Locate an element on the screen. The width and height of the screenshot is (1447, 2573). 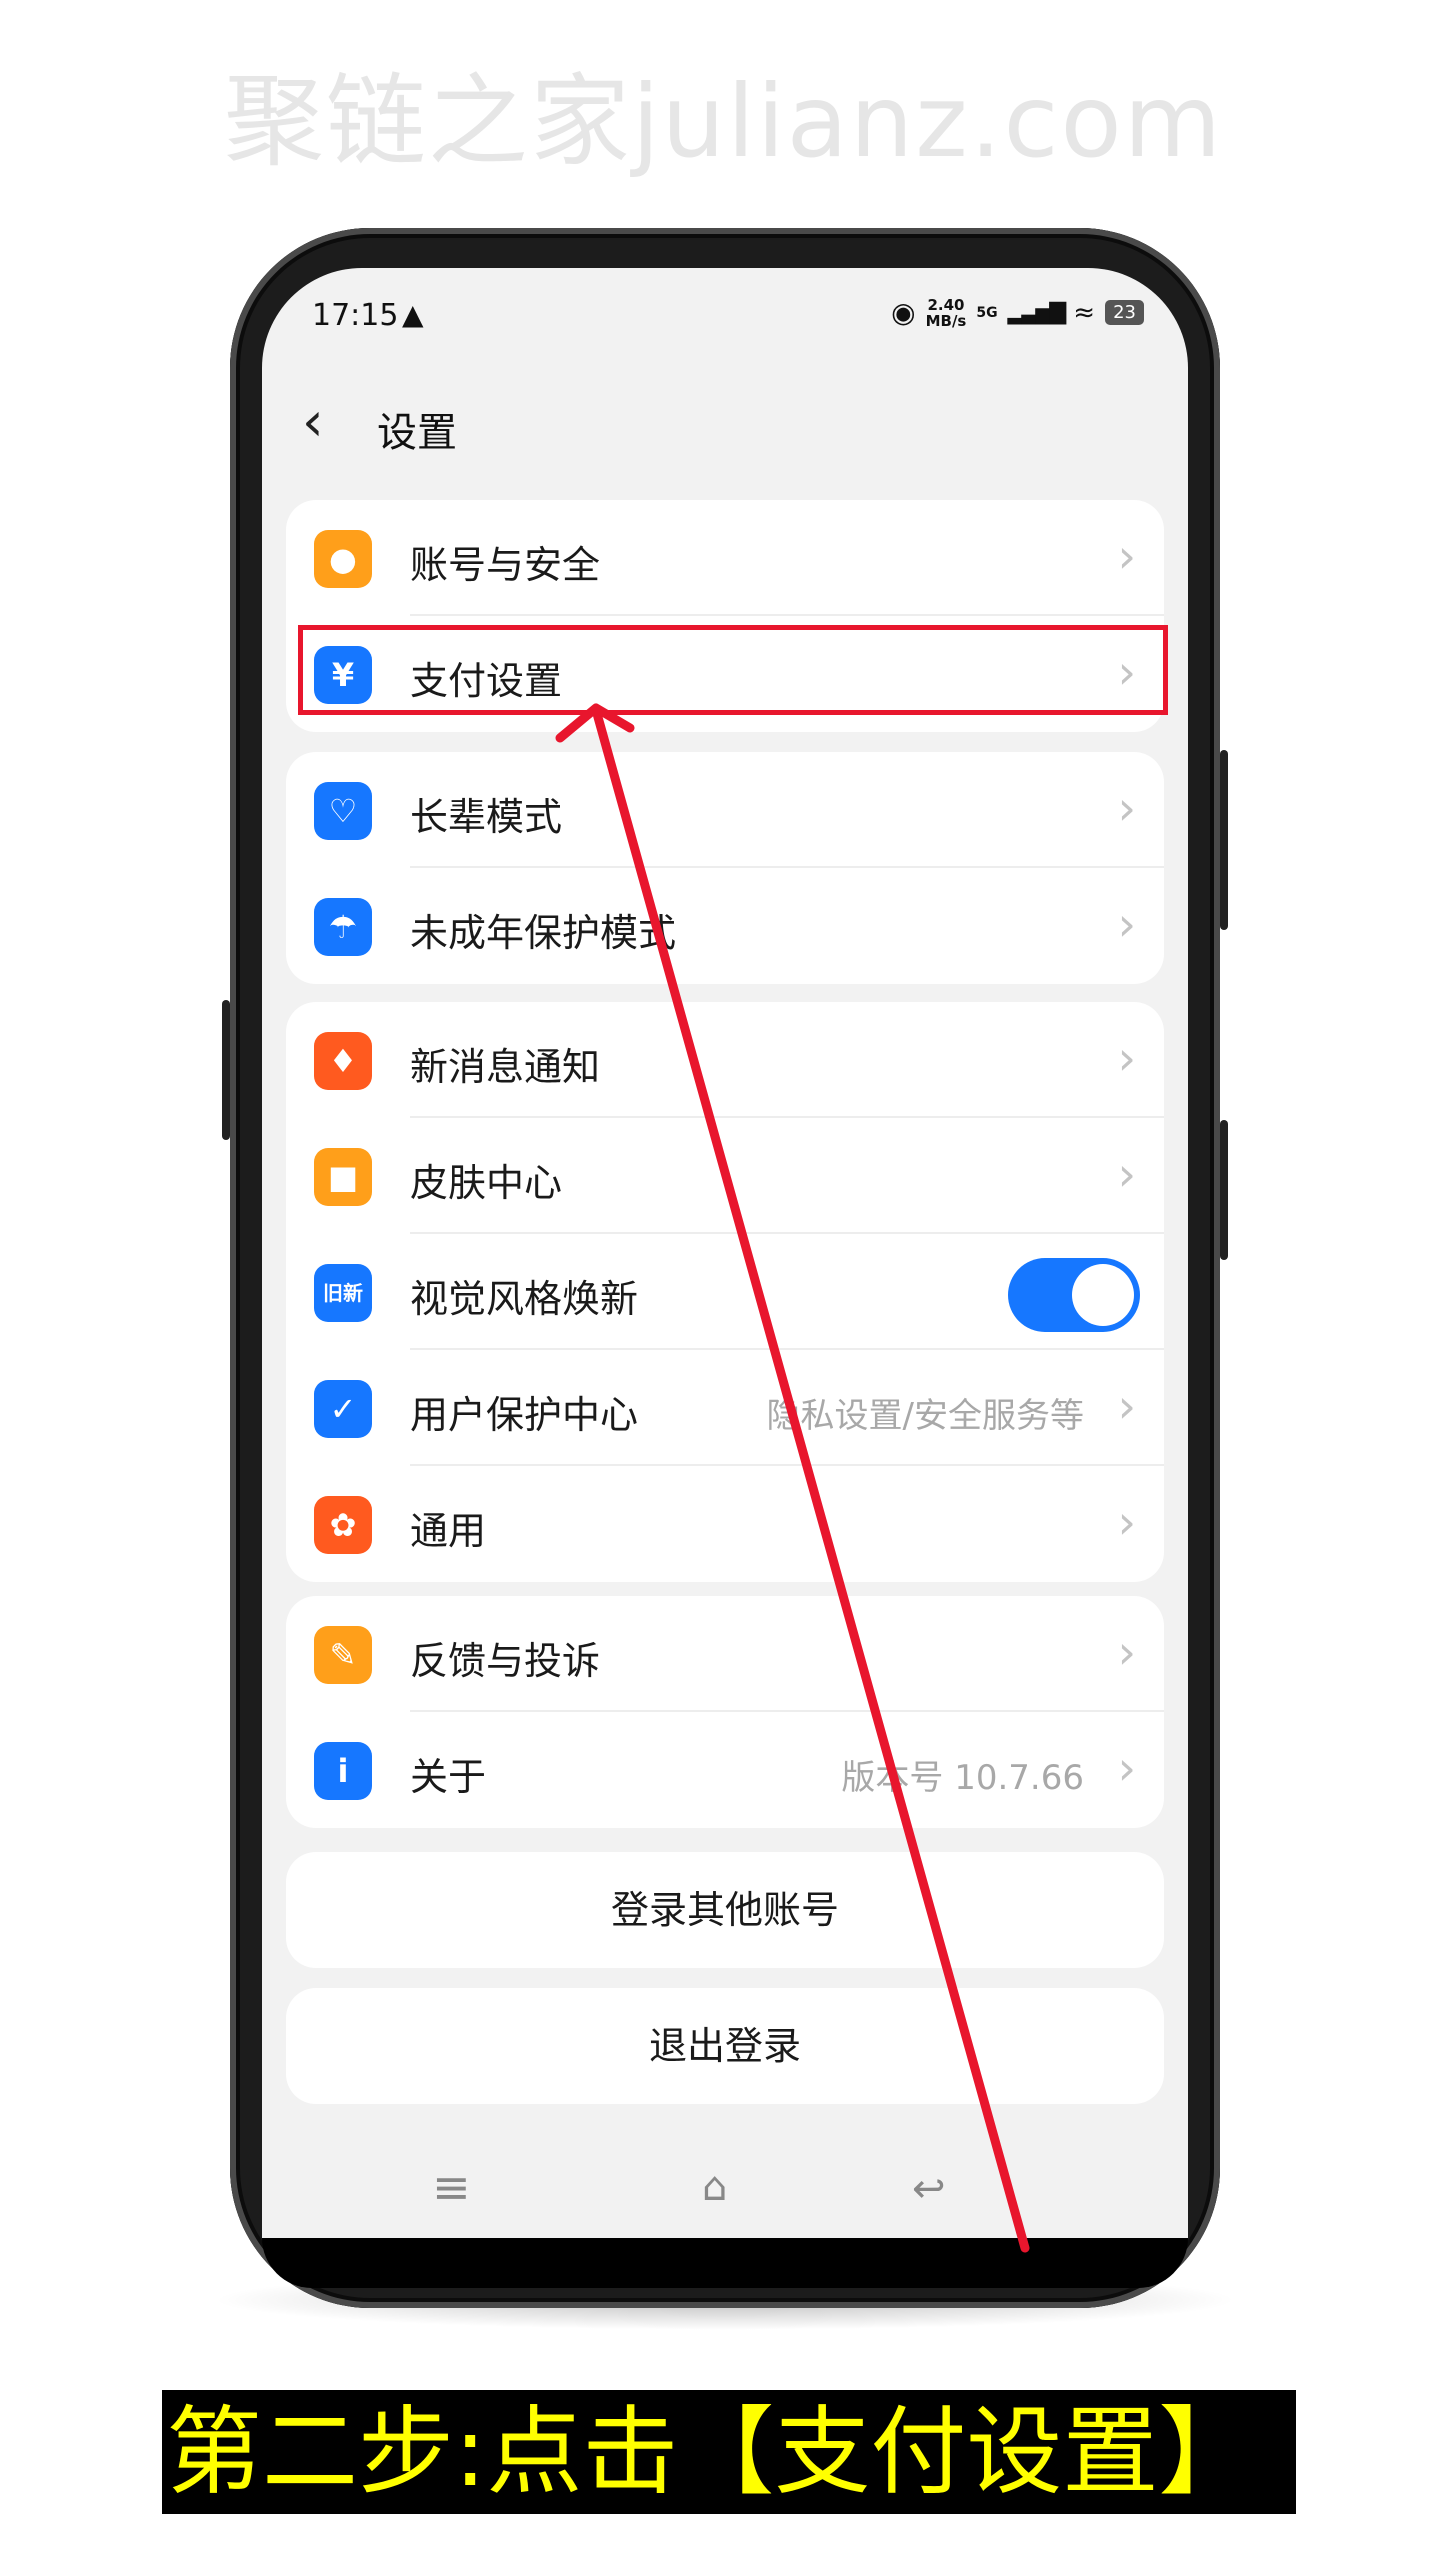
info-icon: i is located at coordinates (343, 1771).